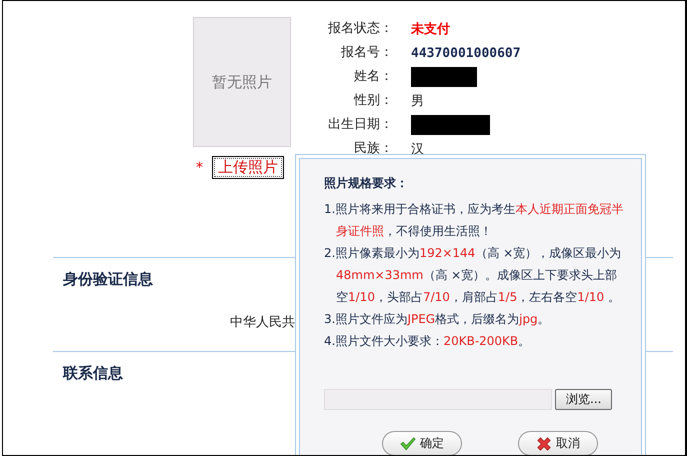  Describe the element at coordinates (93, 373) in the screenshot. I see `section-title: 联系信息` at that location.